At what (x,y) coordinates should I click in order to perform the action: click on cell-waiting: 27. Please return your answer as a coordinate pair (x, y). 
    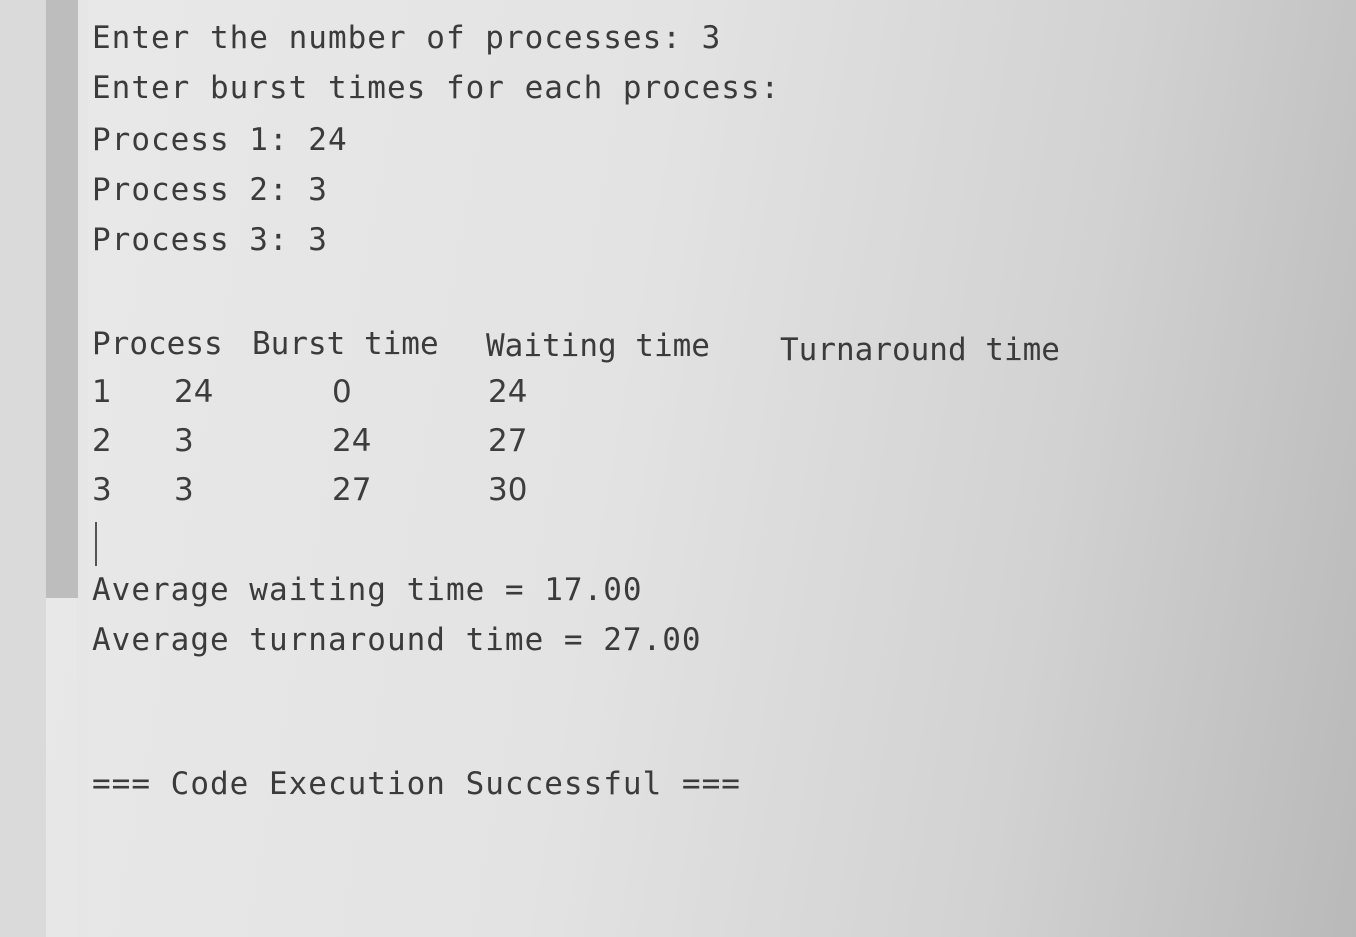
    Looking at the image, I should click on (352, 490).